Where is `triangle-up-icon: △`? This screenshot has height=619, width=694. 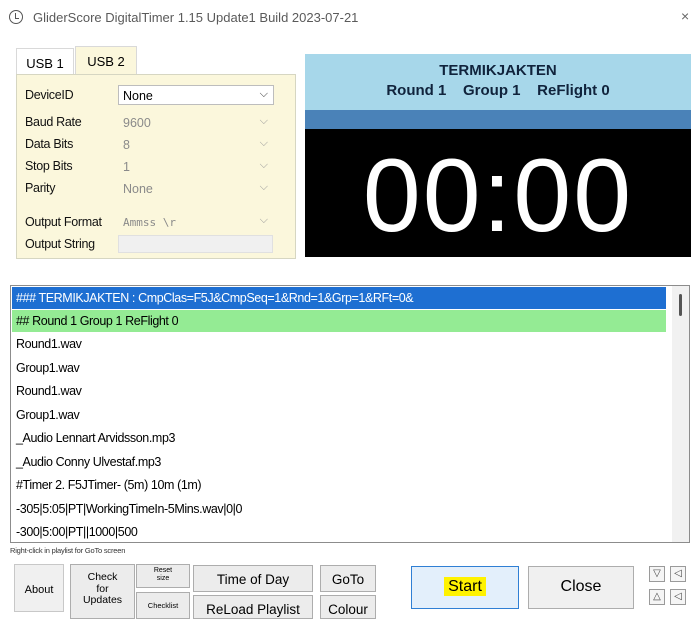
triangle-up-icon: △ is located at coordinates (657, 597).